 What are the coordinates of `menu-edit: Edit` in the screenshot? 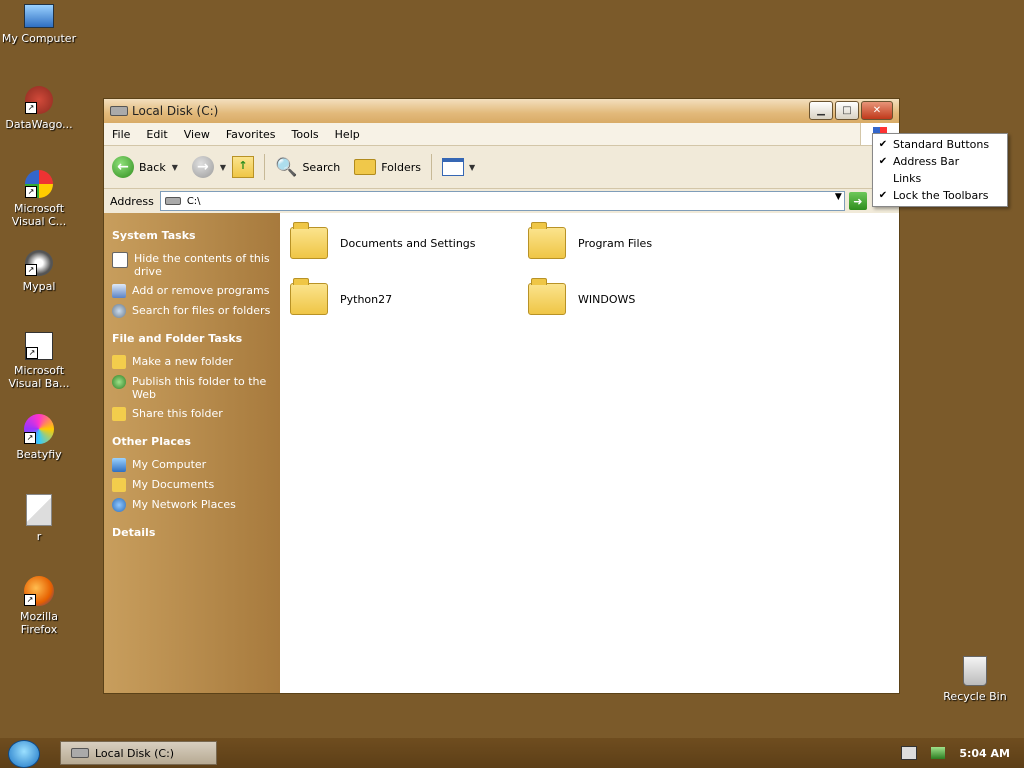 It's located at (156, 134).